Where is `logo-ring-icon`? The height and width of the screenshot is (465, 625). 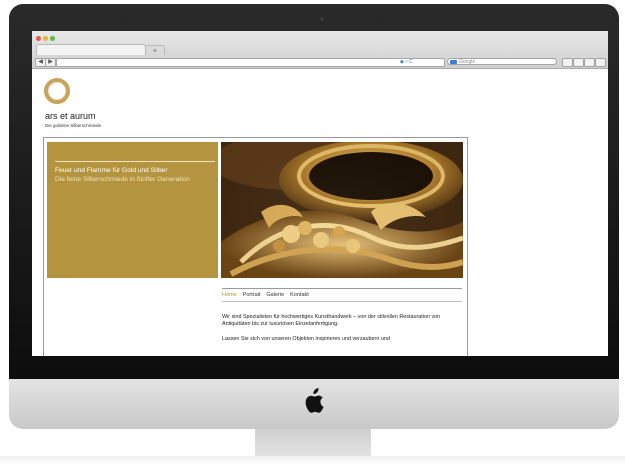
logo-ring-icon is located at coordinates (57, 91).